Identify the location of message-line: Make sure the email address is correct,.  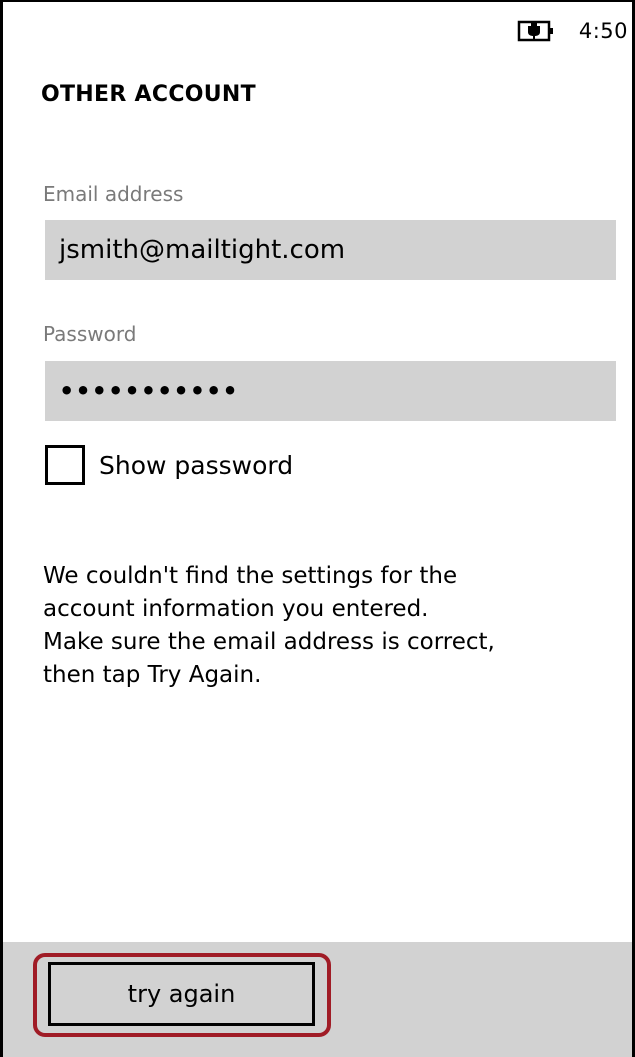
(269, 642).